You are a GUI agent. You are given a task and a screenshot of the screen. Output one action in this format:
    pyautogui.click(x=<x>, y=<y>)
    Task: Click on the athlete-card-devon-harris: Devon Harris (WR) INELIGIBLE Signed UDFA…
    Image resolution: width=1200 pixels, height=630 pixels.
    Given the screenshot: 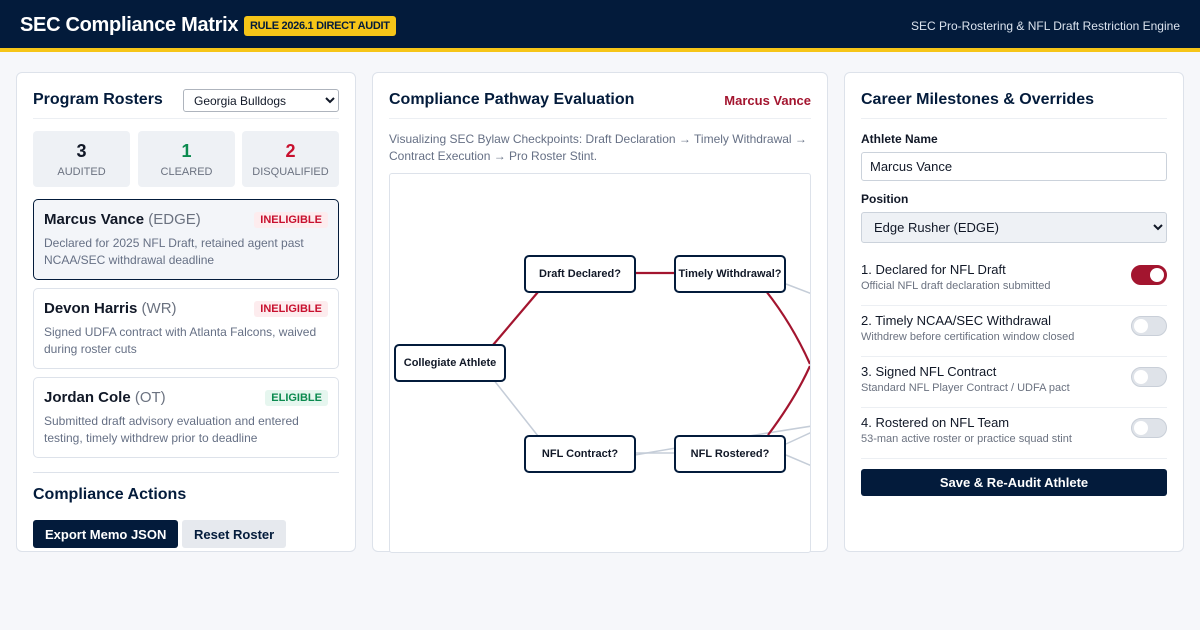 What is the action you would take?
    pyautogui.click(x=186, y=328)
    